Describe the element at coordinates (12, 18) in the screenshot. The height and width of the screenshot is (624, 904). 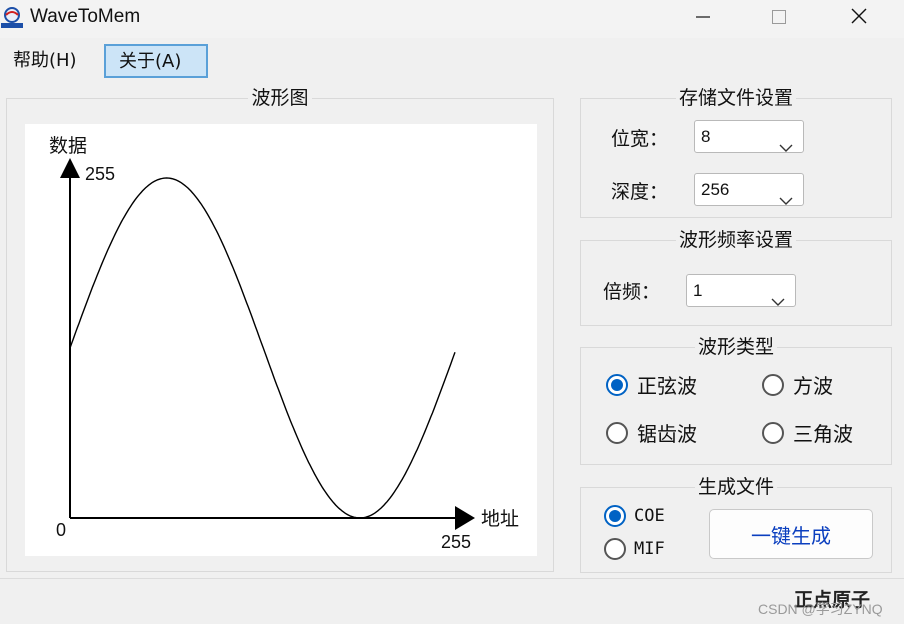
I see `app-logo-icon` at that location.